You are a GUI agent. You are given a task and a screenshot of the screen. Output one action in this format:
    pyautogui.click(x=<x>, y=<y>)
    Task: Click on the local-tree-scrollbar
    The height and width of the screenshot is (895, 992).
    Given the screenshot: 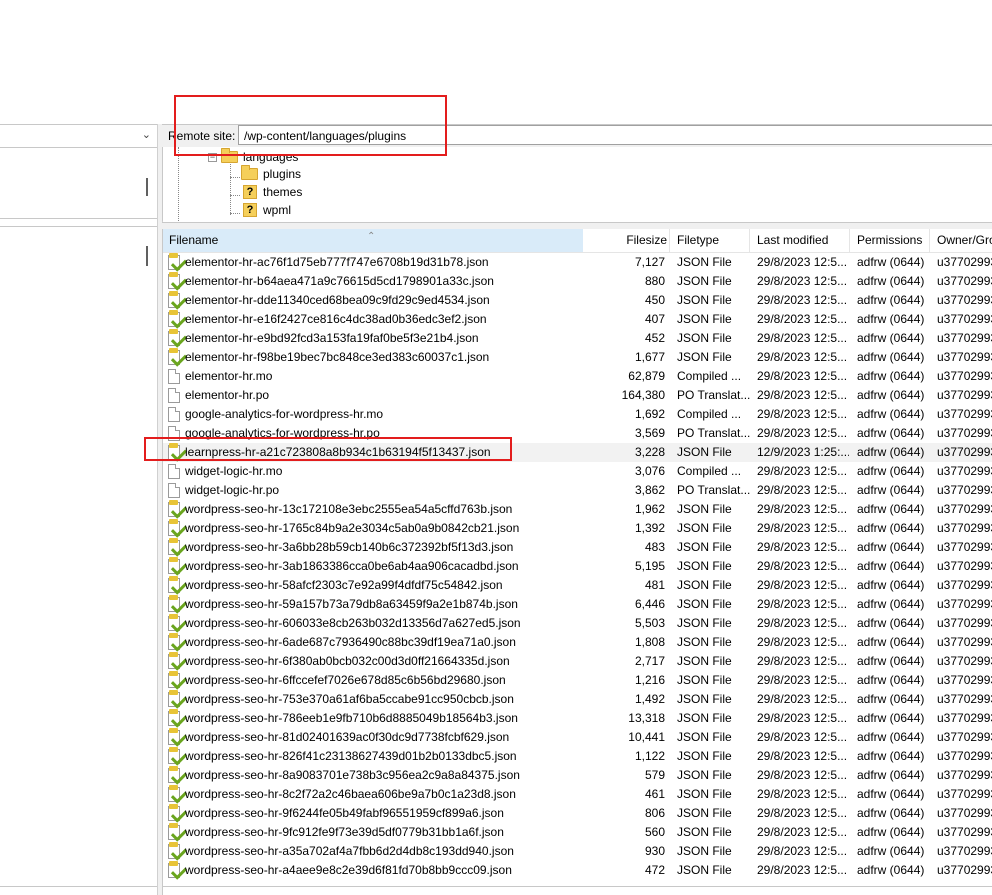 What is the action you would take?
    pyautogui.click(x=147, y=187)
    